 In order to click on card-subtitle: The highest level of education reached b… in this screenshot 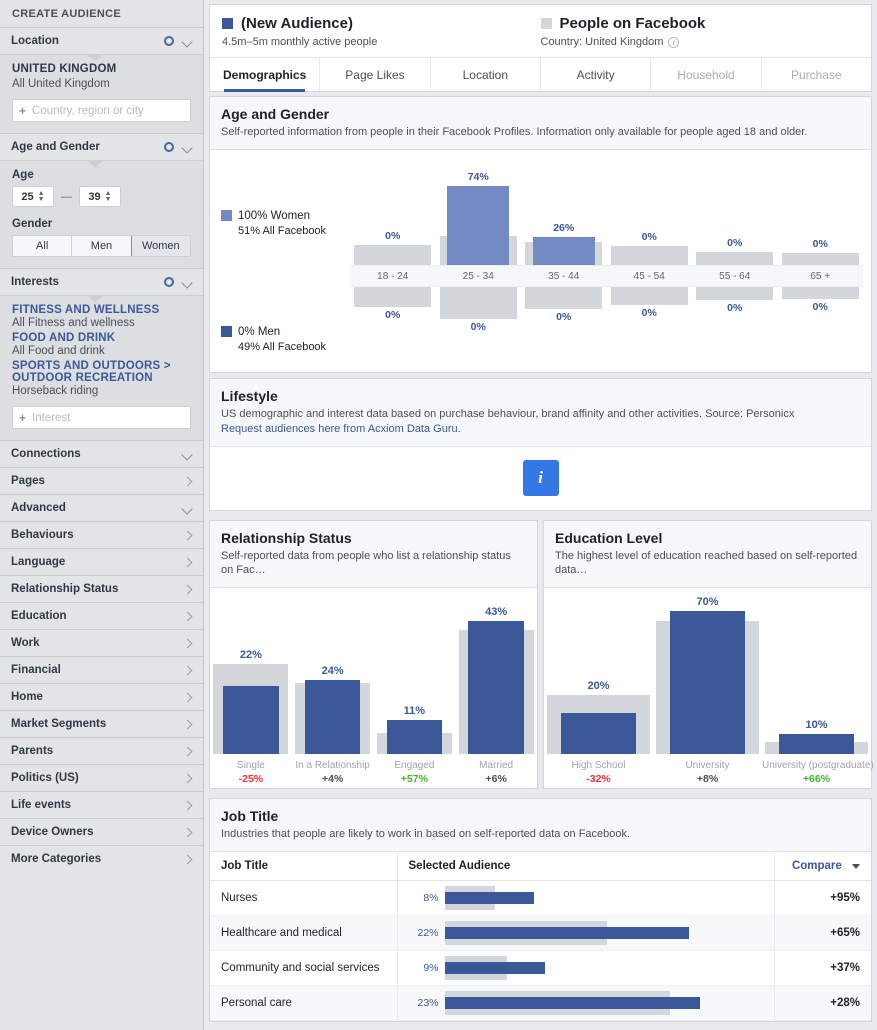, I will do `click(706, 563)`.